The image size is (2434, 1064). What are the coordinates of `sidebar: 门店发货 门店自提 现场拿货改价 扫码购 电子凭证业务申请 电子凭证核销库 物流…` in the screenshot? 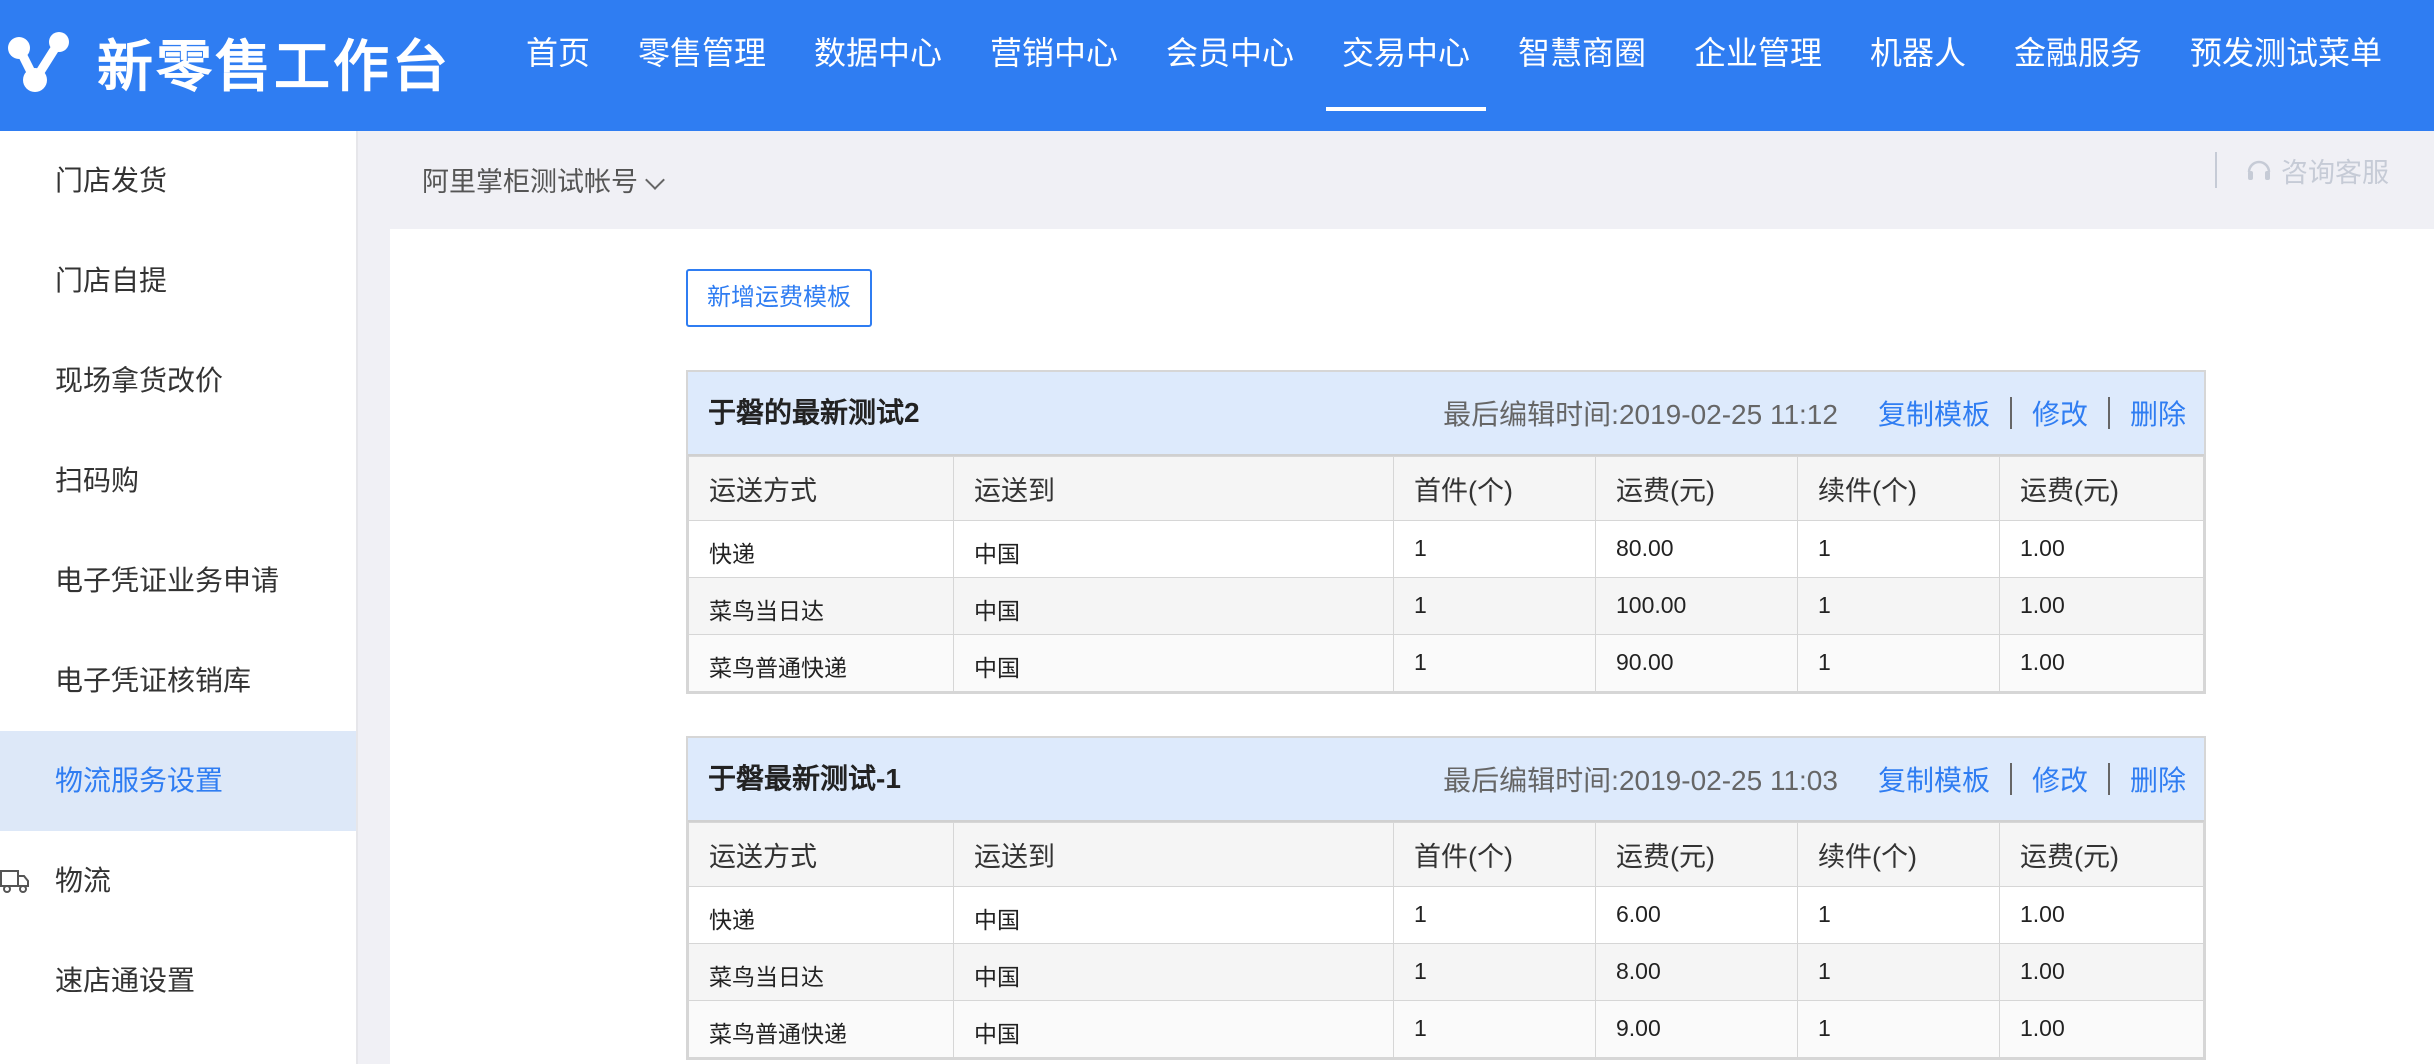 It's located at (179, 597).